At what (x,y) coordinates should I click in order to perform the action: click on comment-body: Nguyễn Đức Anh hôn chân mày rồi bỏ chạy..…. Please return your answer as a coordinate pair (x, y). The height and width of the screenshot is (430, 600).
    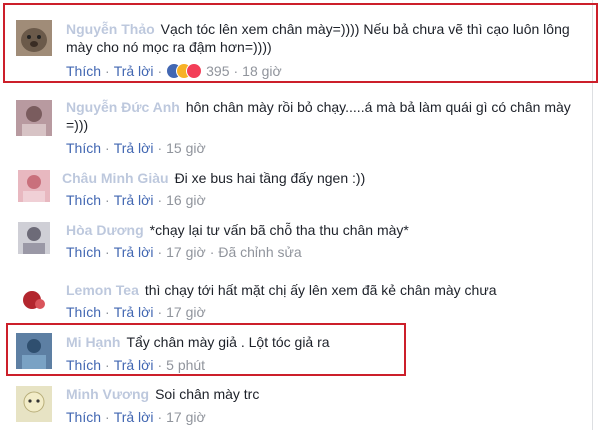
    Looking at the image, I should click on (325, 116).